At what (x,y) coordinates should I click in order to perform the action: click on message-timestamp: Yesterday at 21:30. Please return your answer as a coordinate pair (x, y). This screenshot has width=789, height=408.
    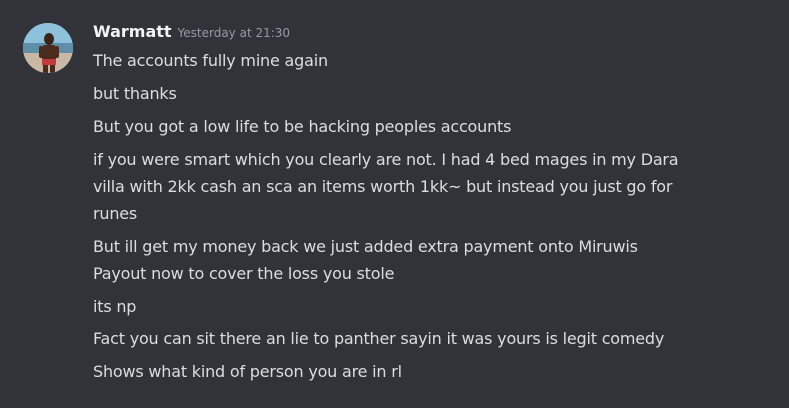
    Looking at the image, I should click on (234, 33).